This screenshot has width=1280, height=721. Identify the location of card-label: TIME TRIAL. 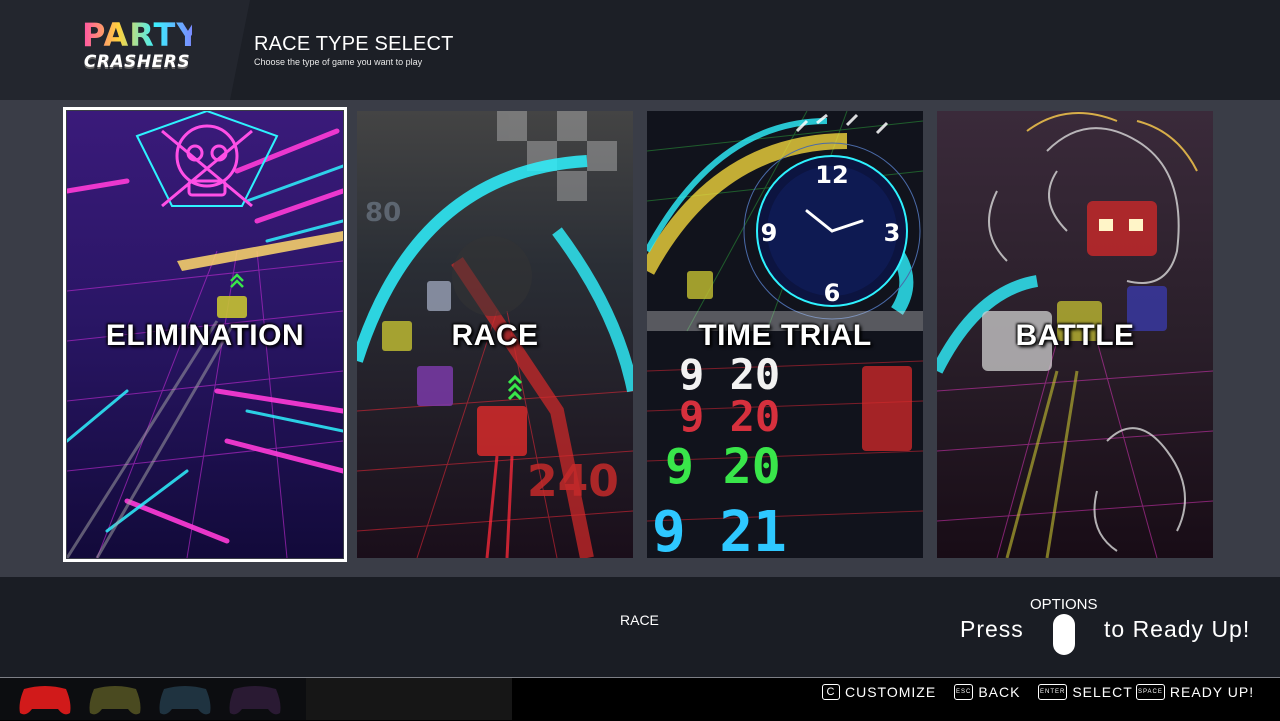
(785, 335).